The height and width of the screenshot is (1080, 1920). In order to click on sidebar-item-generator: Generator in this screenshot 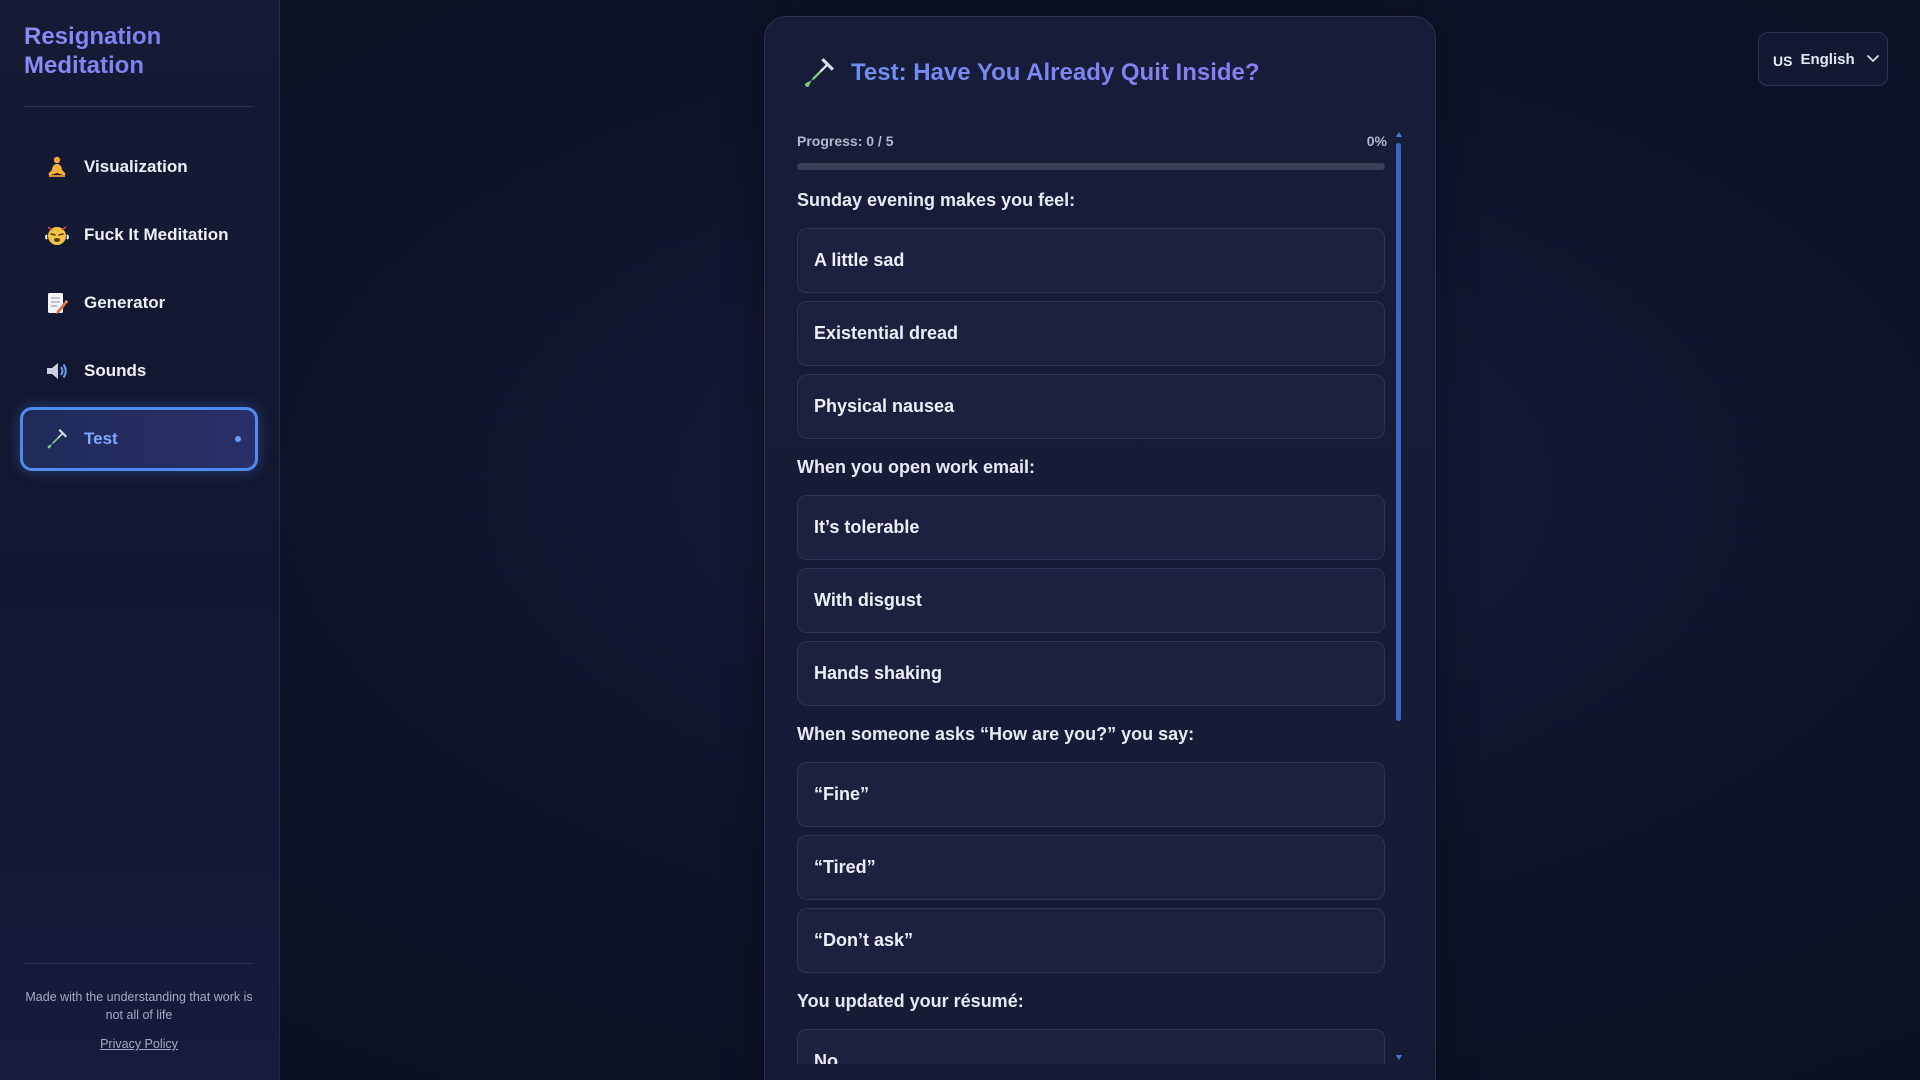, I will do `click(139, 303)`.